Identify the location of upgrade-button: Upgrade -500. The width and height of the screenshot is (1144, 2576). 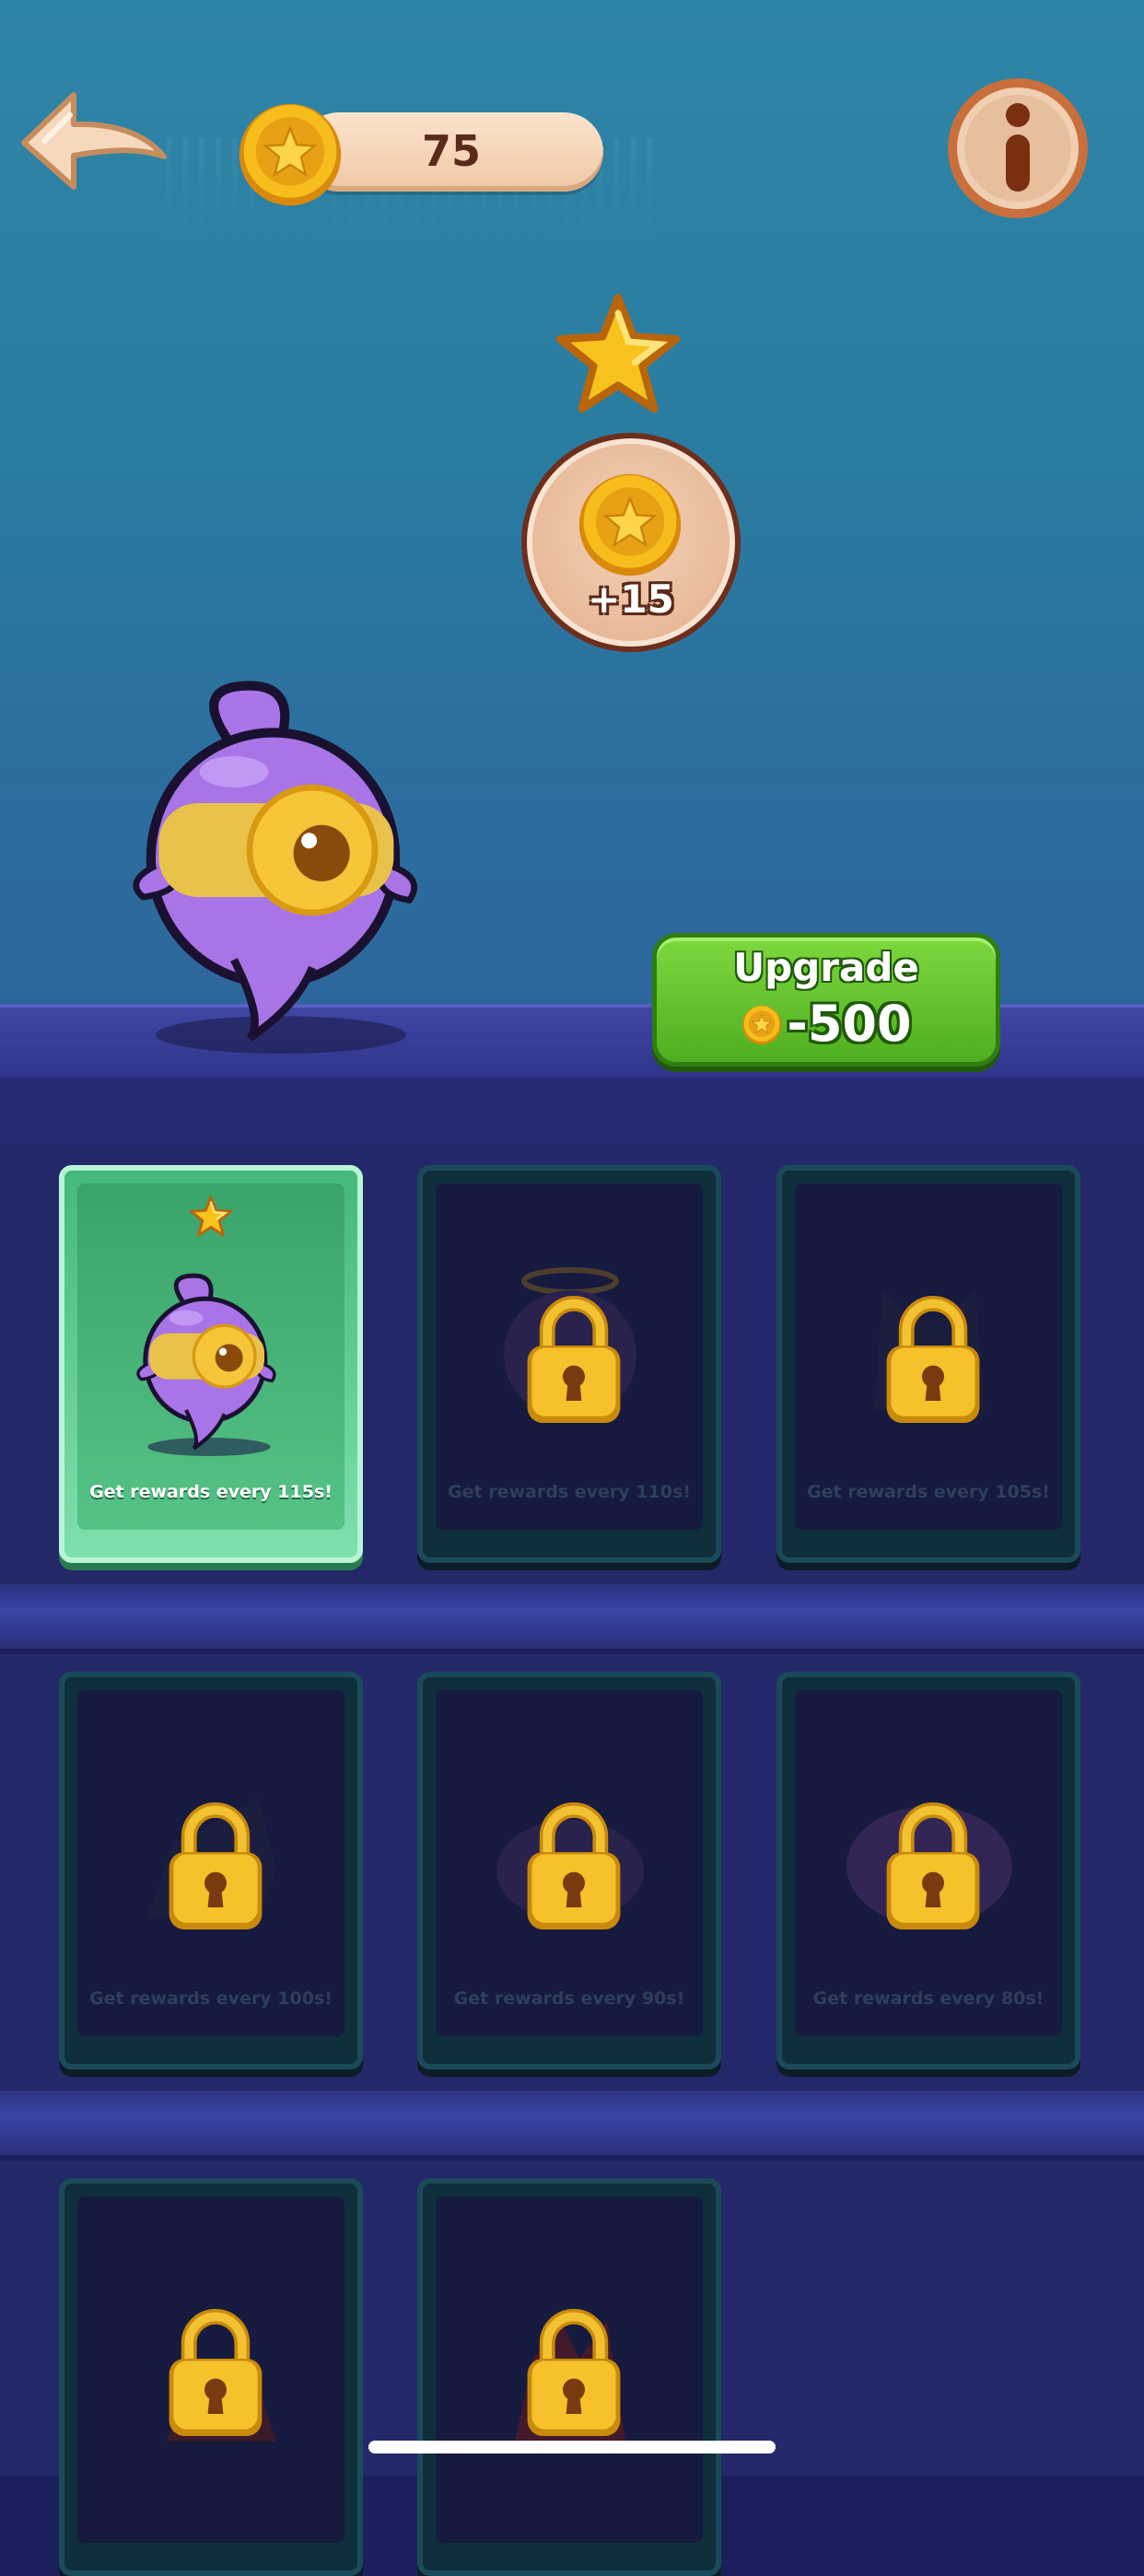
(826, 1000).